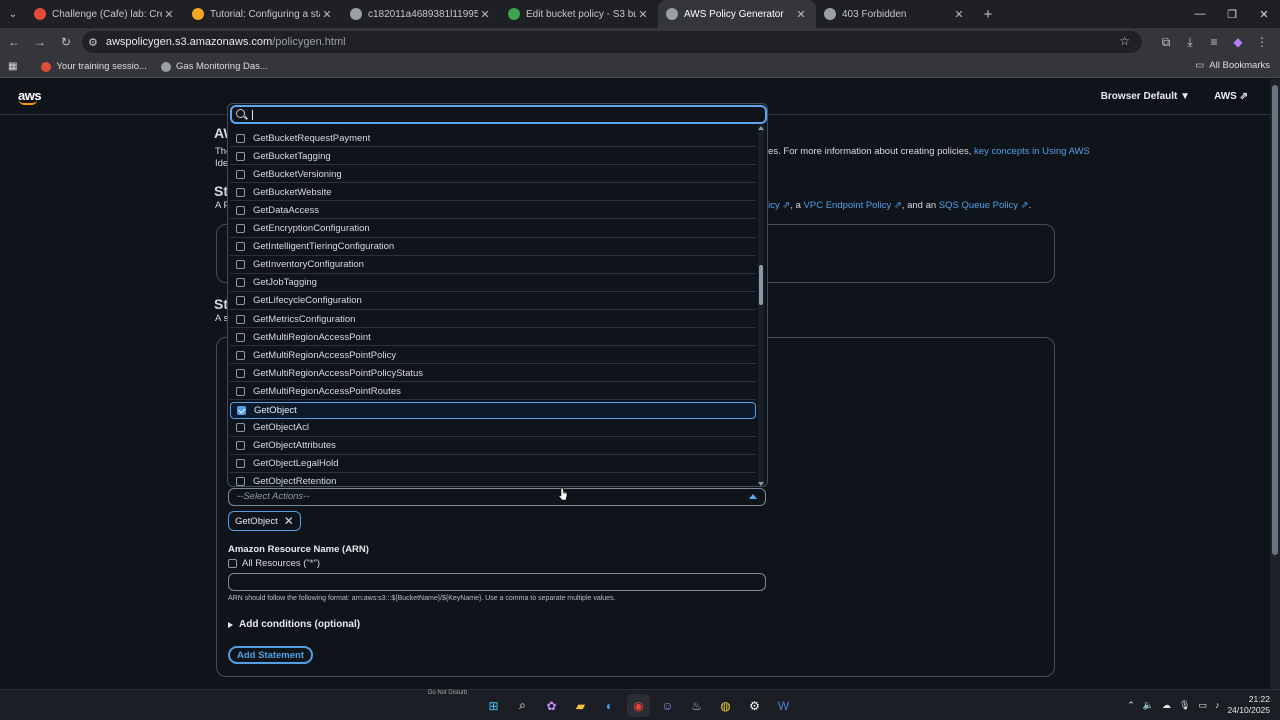  I want to click on browser-tab: 403 Forbidden ✕, so click(895, 14).